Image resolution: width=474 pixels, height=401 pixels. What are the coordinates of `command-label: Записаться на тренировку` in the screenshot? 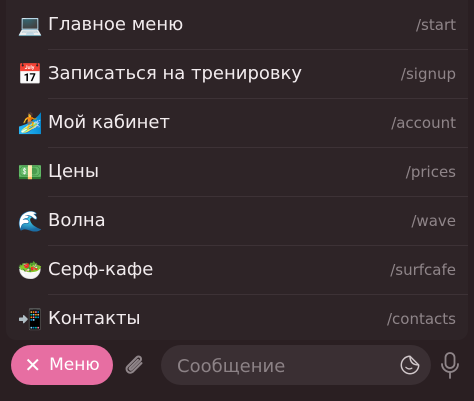 It's located at (175, 73).